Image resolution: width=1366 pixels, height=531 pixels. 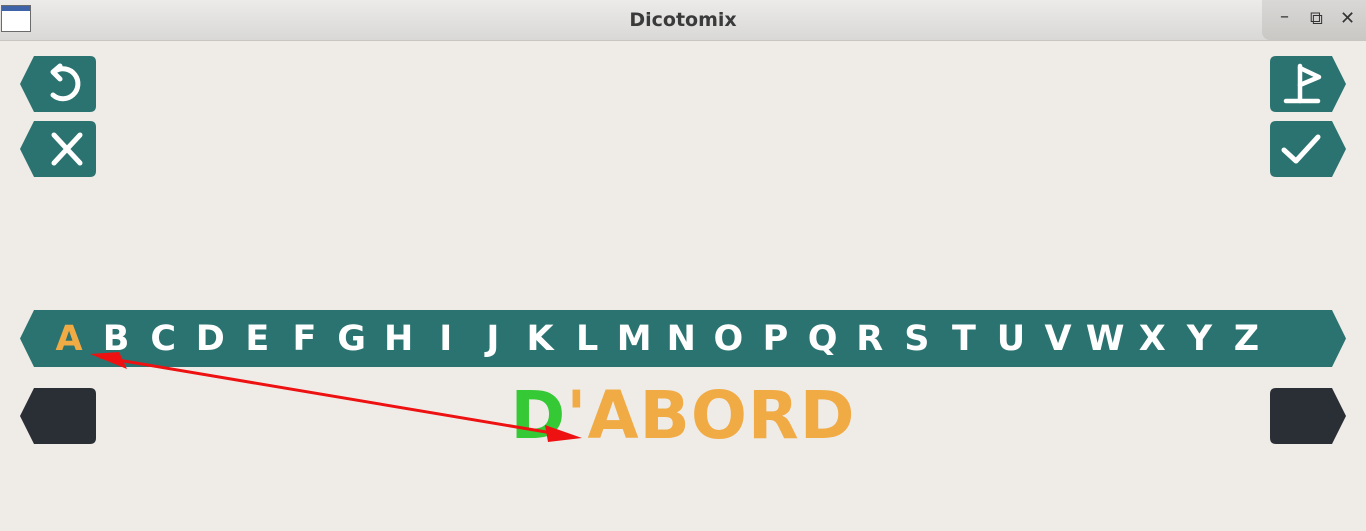 What do you see at coordinates (1347, 18) in the screenshot?
I see `close-window-icon: ✕` at bounding box center [1347, 18].